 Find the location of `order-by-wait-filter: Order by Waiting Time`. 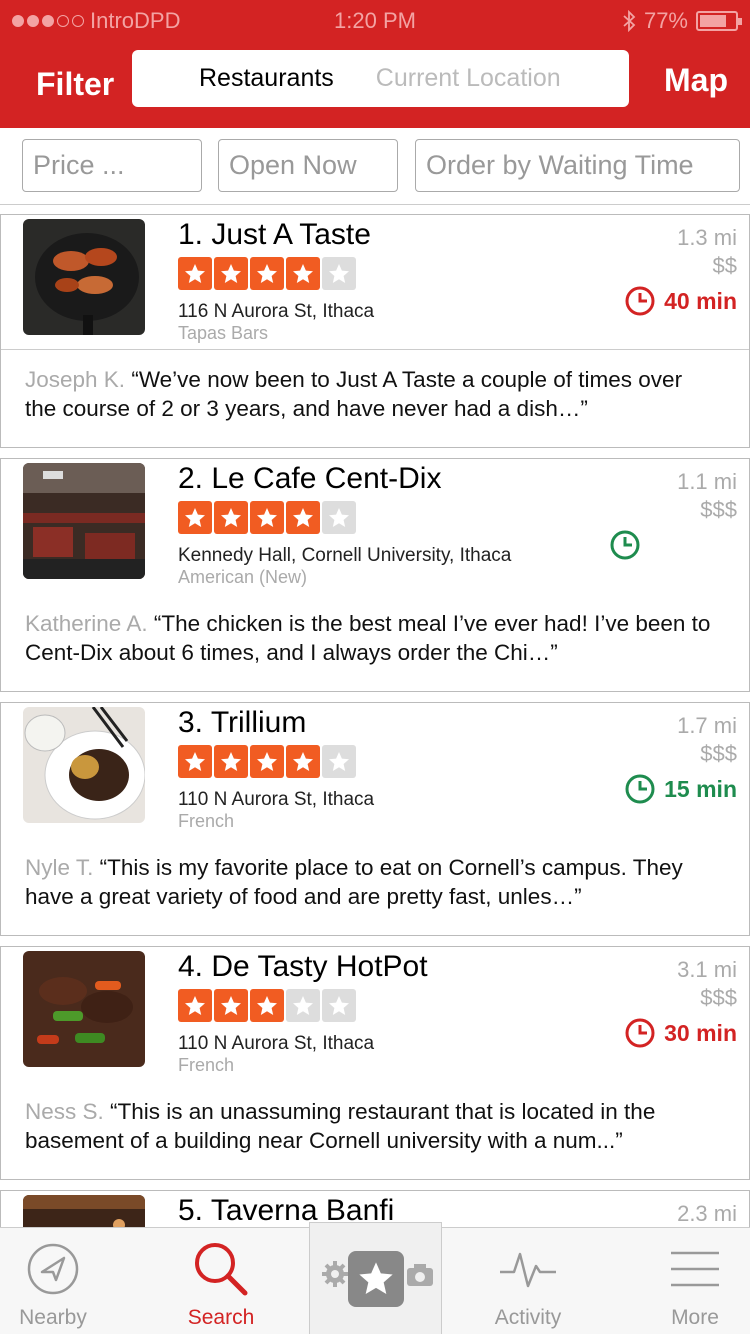

order-by-wait-filter: Order by Waiting Time is located at coordinates (577, 165).